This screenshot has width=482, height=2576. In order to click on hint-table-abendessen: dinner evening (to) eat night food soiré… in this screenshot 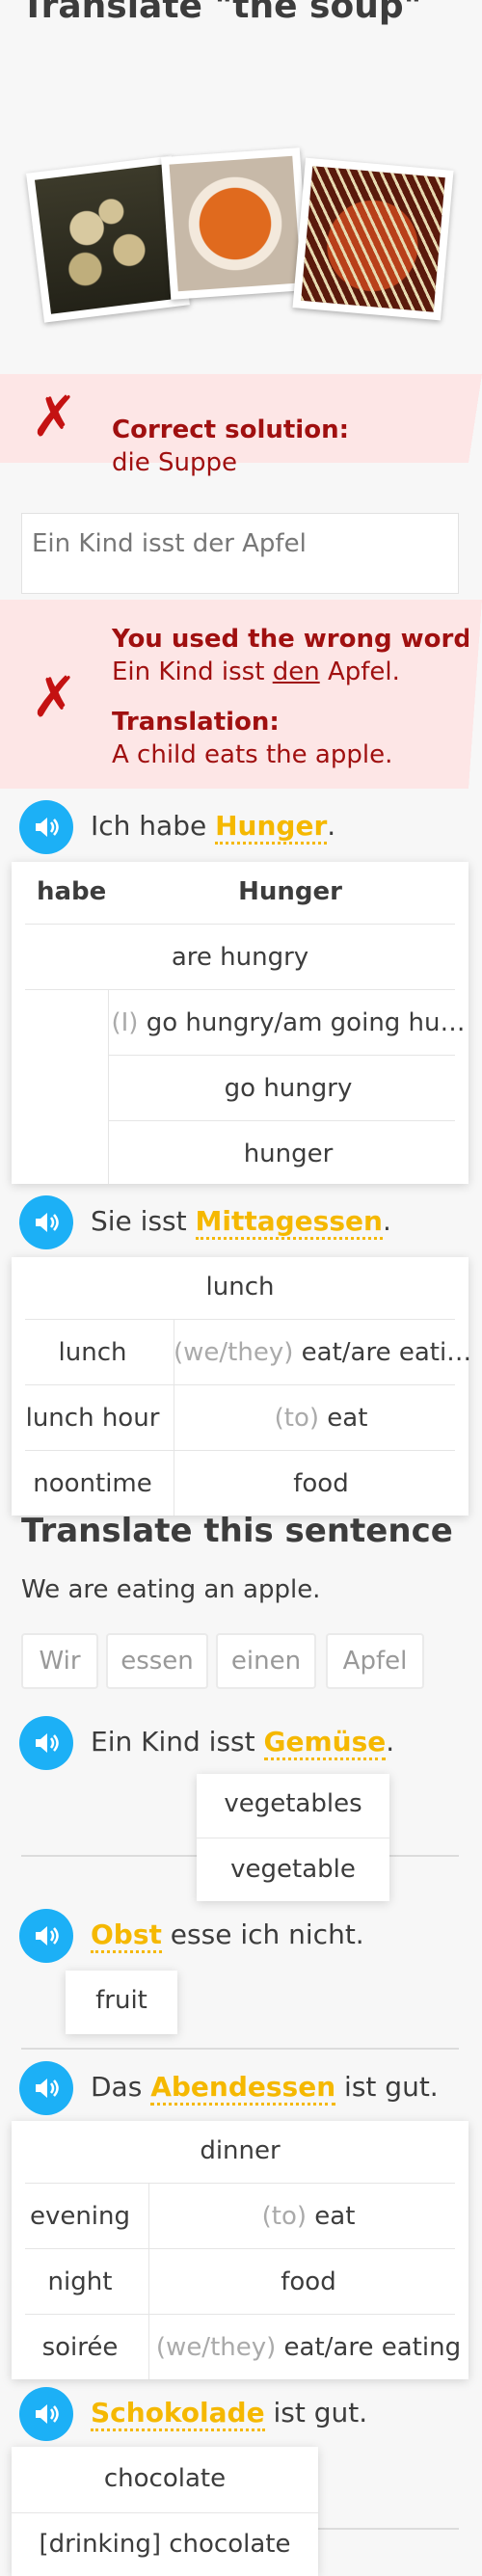, I will do `click(240, 2250)`.